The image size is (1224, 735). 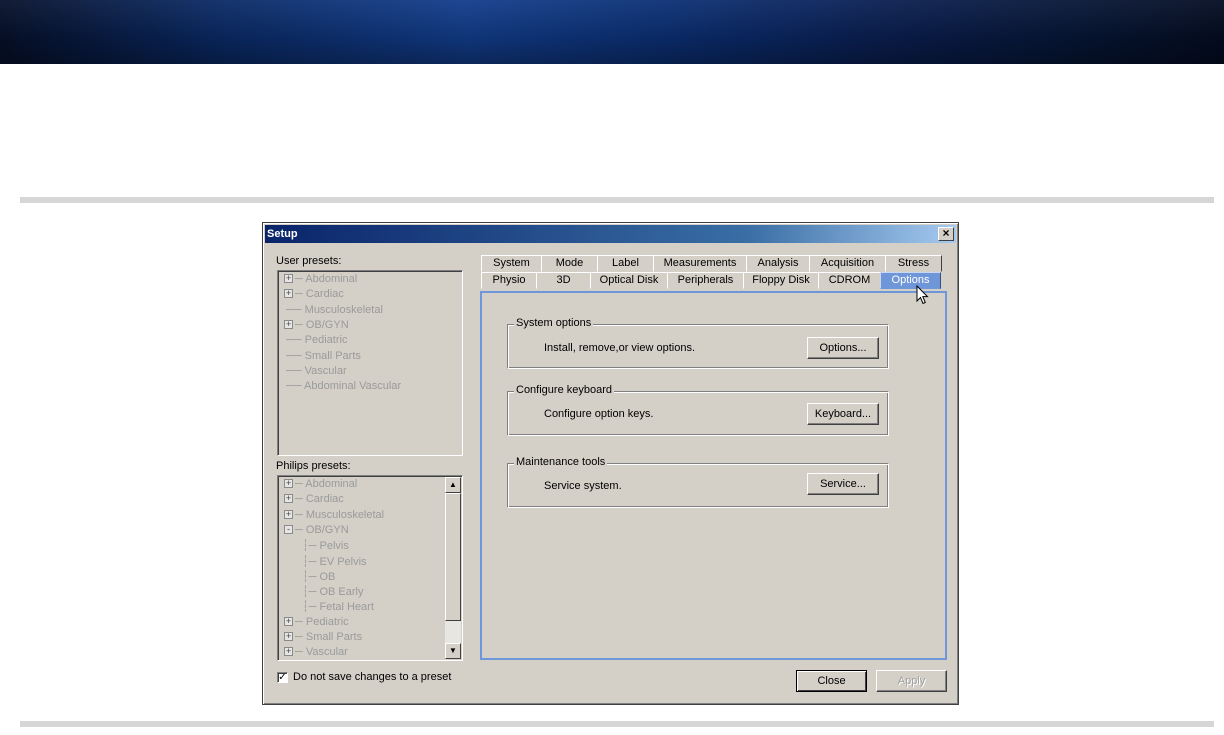 I want to click on scroll-up-icon: ▲, so click(x=453, y=485).